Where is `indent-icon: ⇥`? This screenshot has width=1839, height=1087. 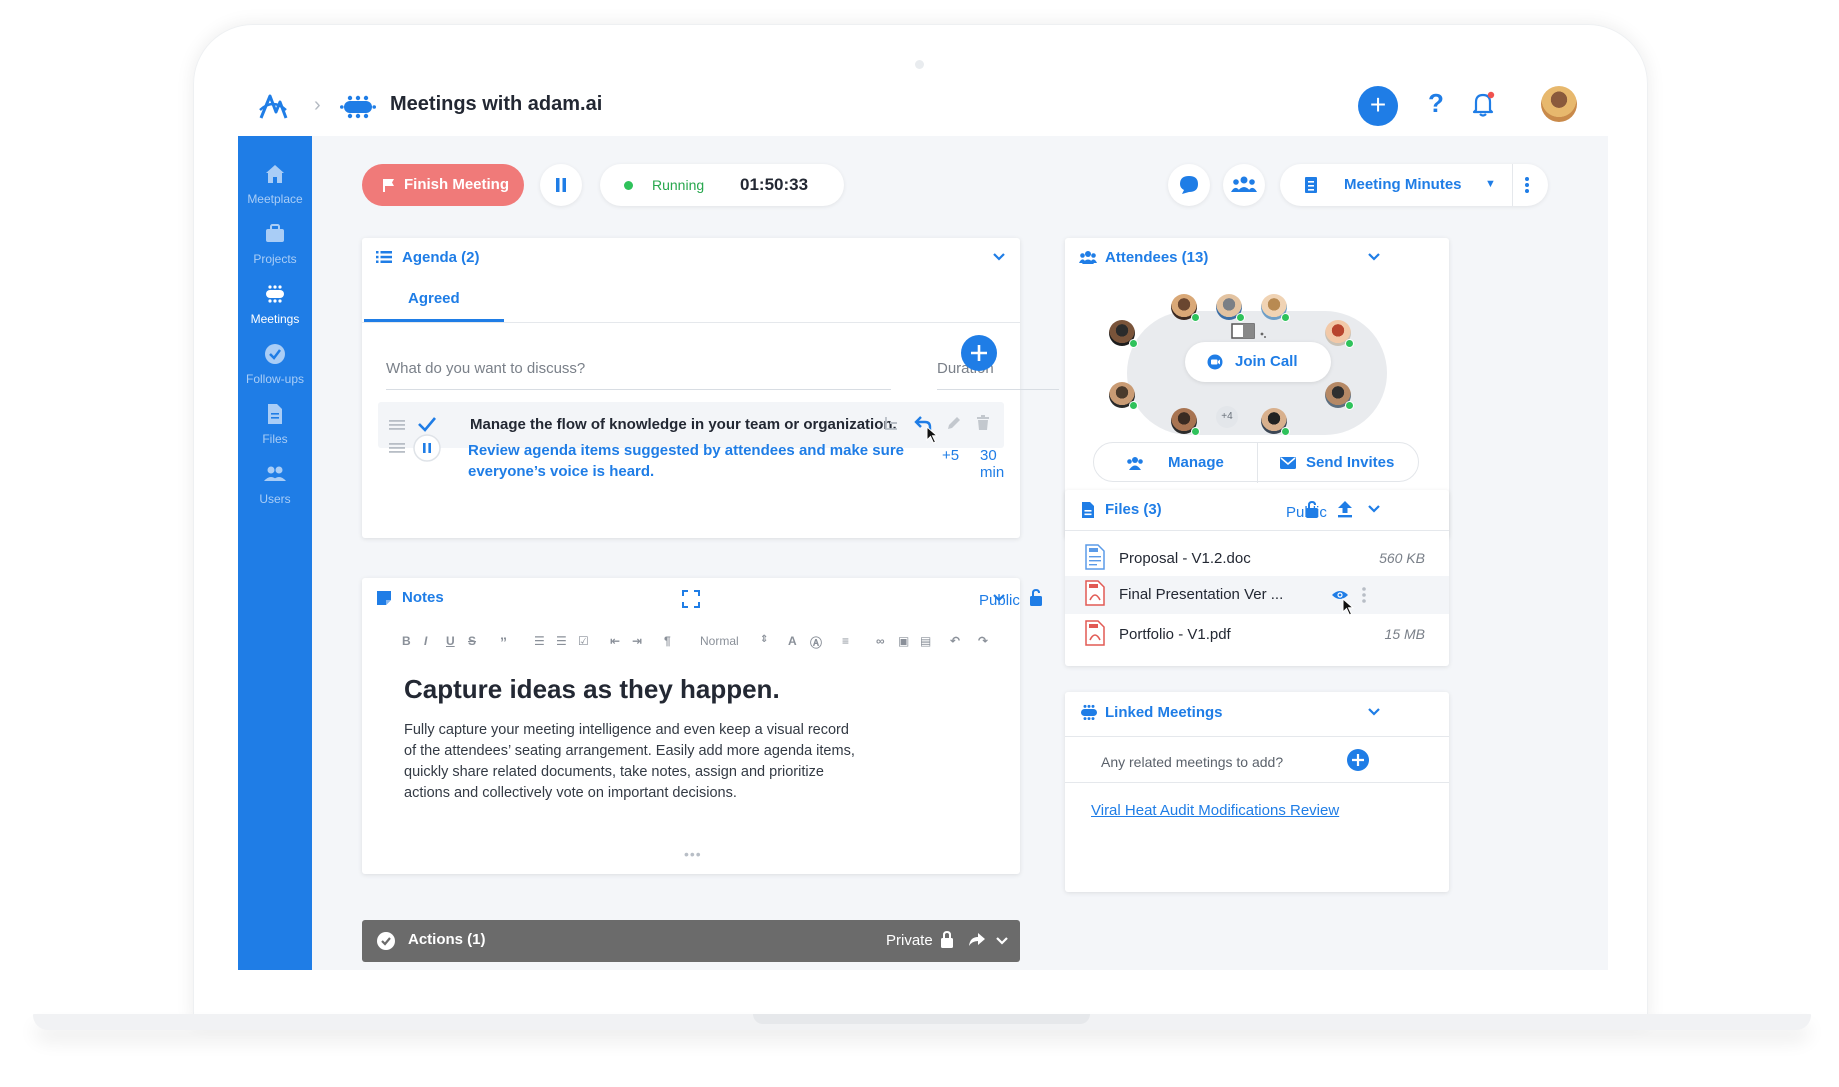 indent-icon: ⇥ is located at coordinates (637, 641).